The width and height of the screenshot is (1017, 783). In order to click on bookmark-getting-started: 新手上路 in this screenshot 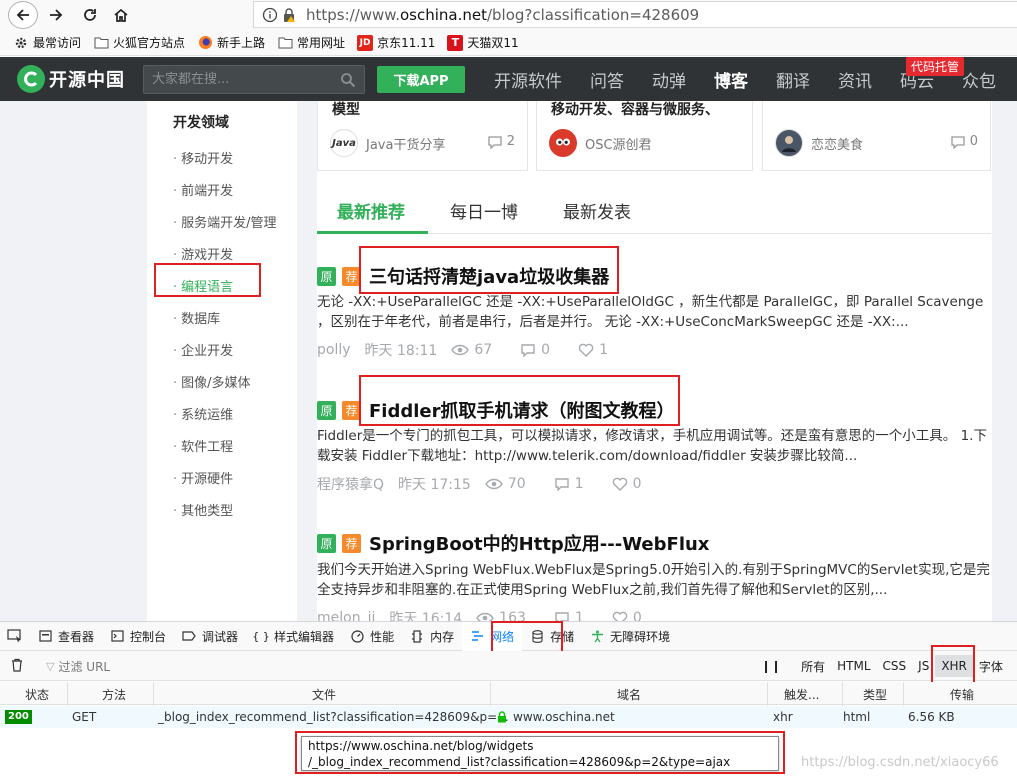, I will do `click(231, 42)`.